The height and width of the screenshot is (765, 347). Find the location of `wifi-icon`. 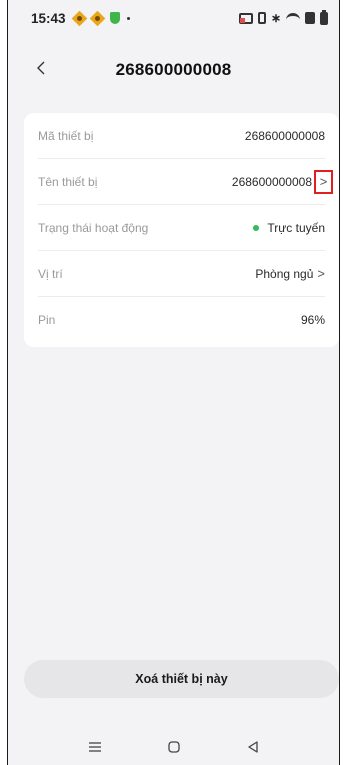

wifi-icon is located at coordinates (293, 18).